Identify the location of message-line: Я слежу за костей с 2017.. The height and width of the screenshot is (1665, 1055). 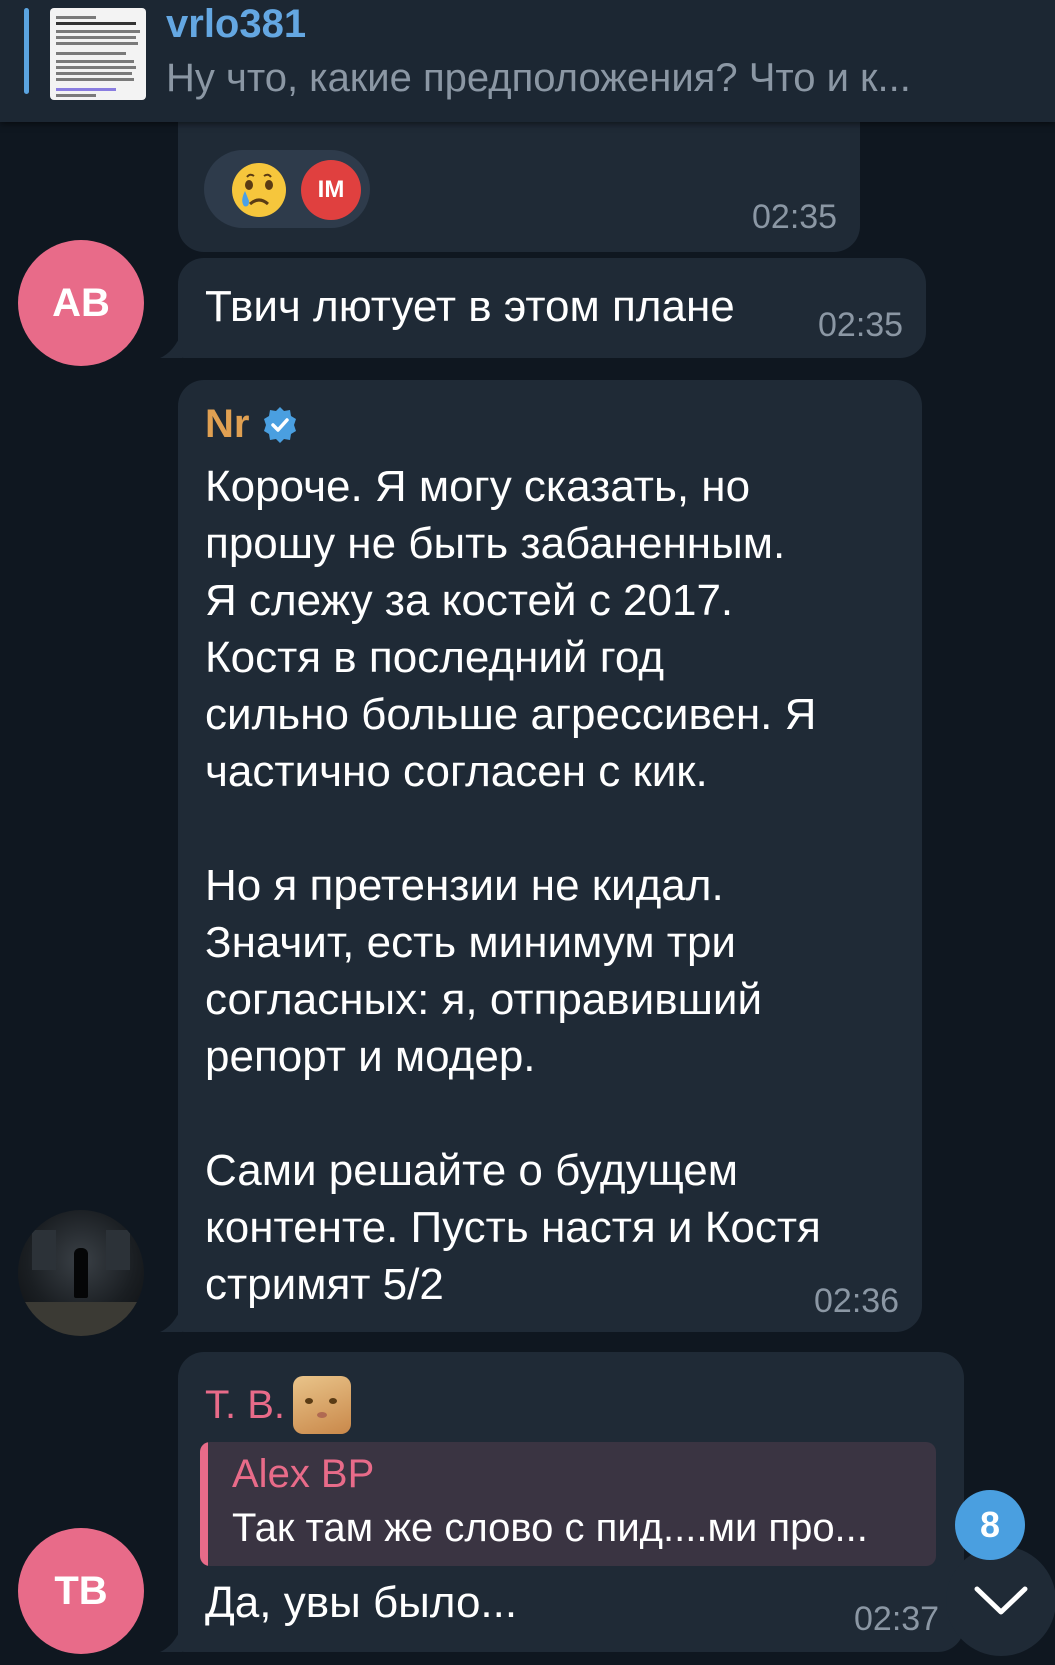
(469, 600).